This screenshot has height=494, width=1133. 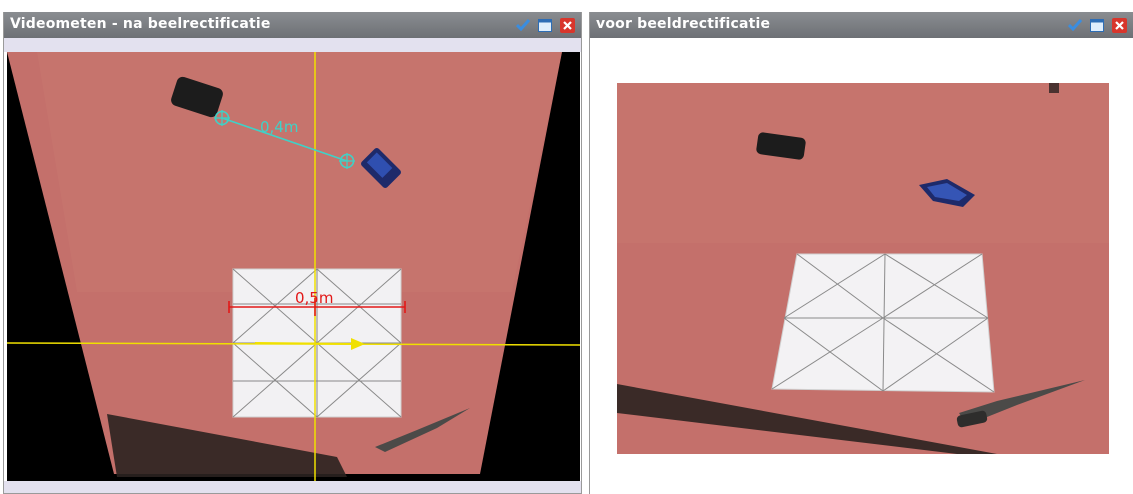 I want to click on toolbar-band, so click(x=292, y=45).